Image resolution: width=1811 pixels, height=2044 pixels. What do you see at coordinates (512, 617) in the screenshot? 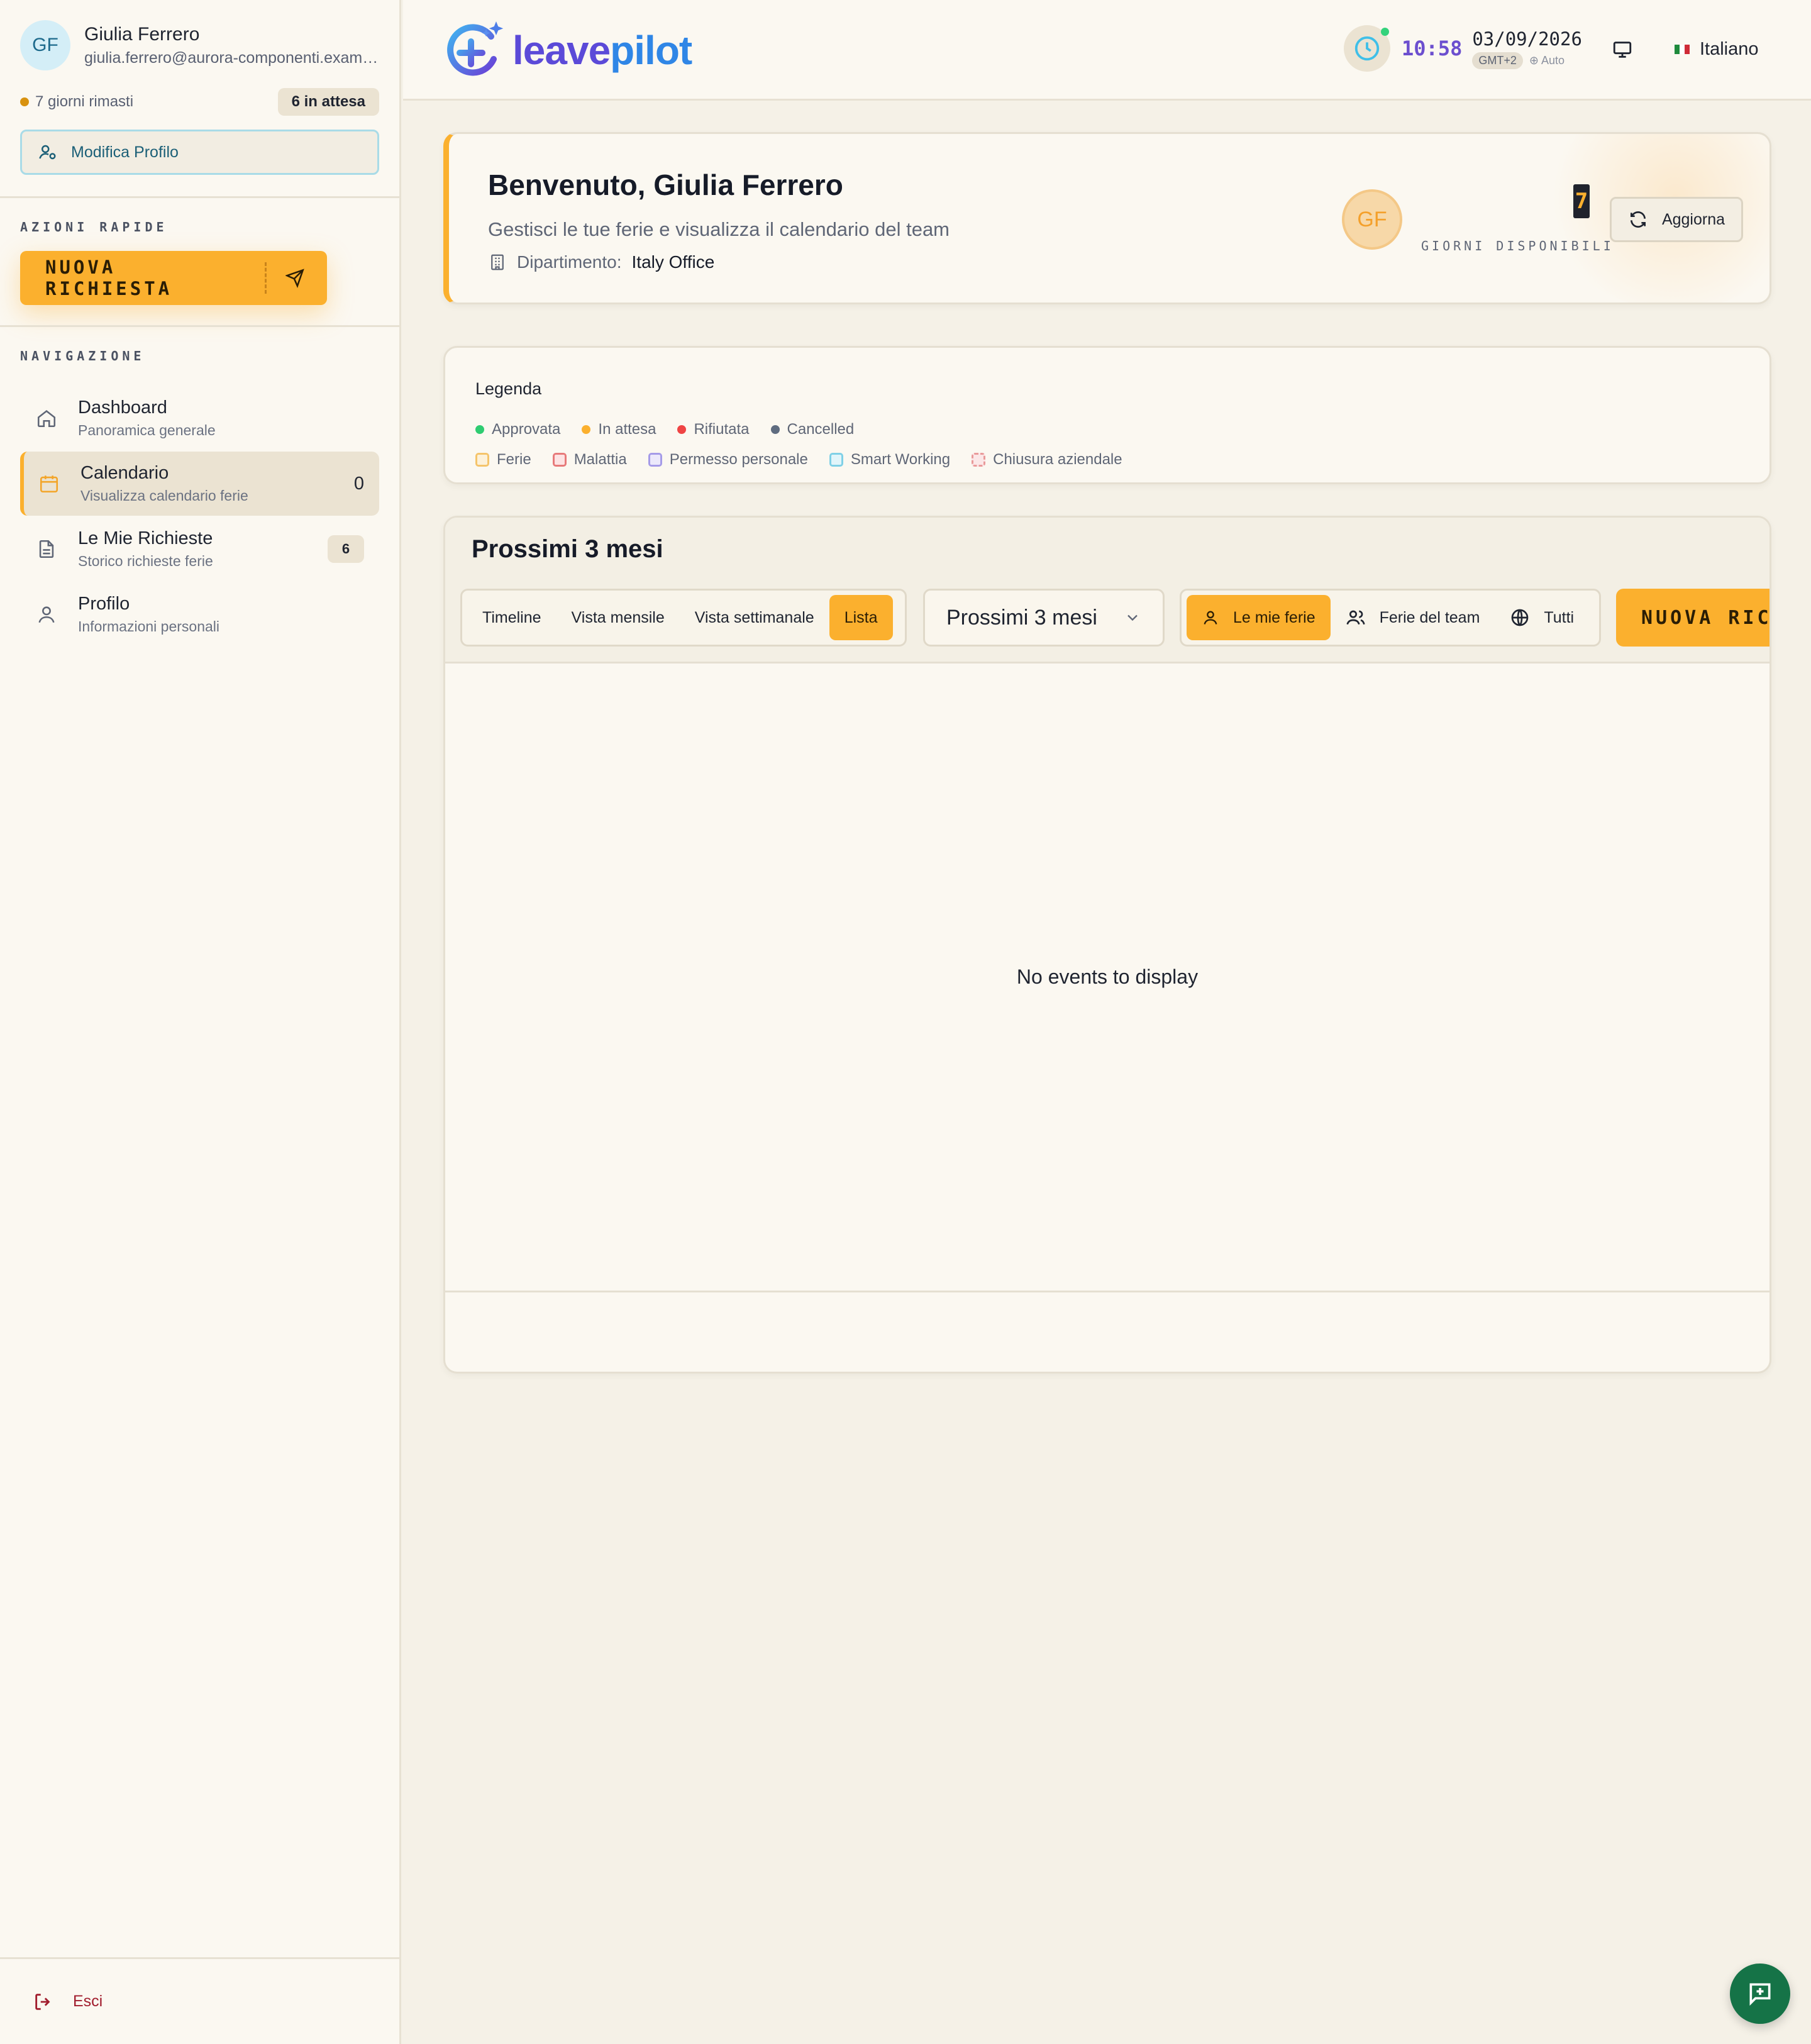
I see `tab-timeline: Timeline` at bounding box center [512, 617].